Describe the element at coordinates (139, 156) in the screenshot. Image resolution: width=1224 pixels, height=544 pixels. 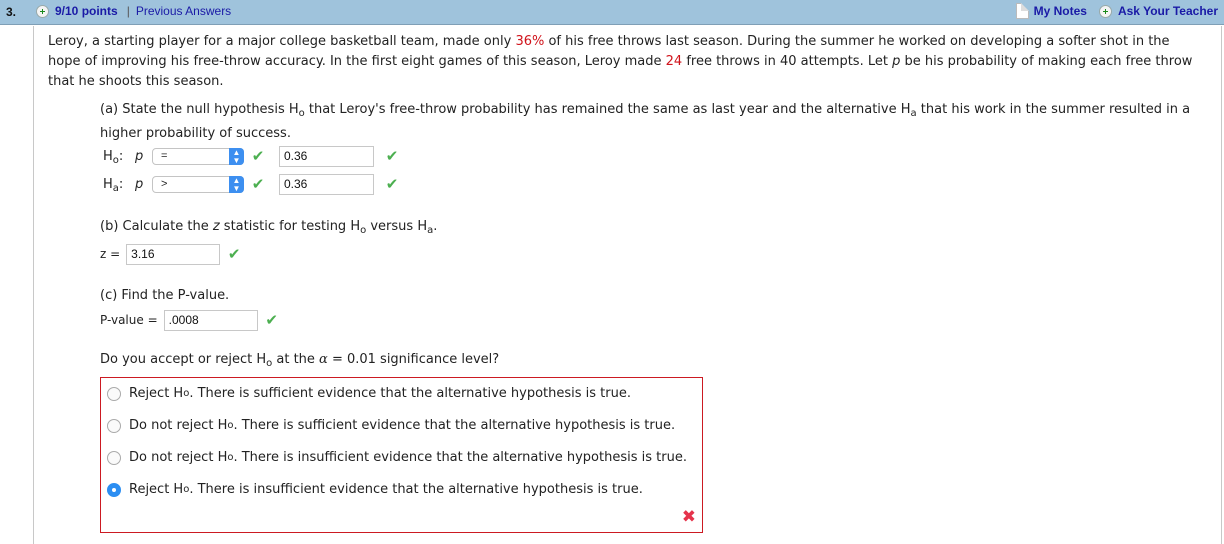
I see `h0-var: p` at that location.